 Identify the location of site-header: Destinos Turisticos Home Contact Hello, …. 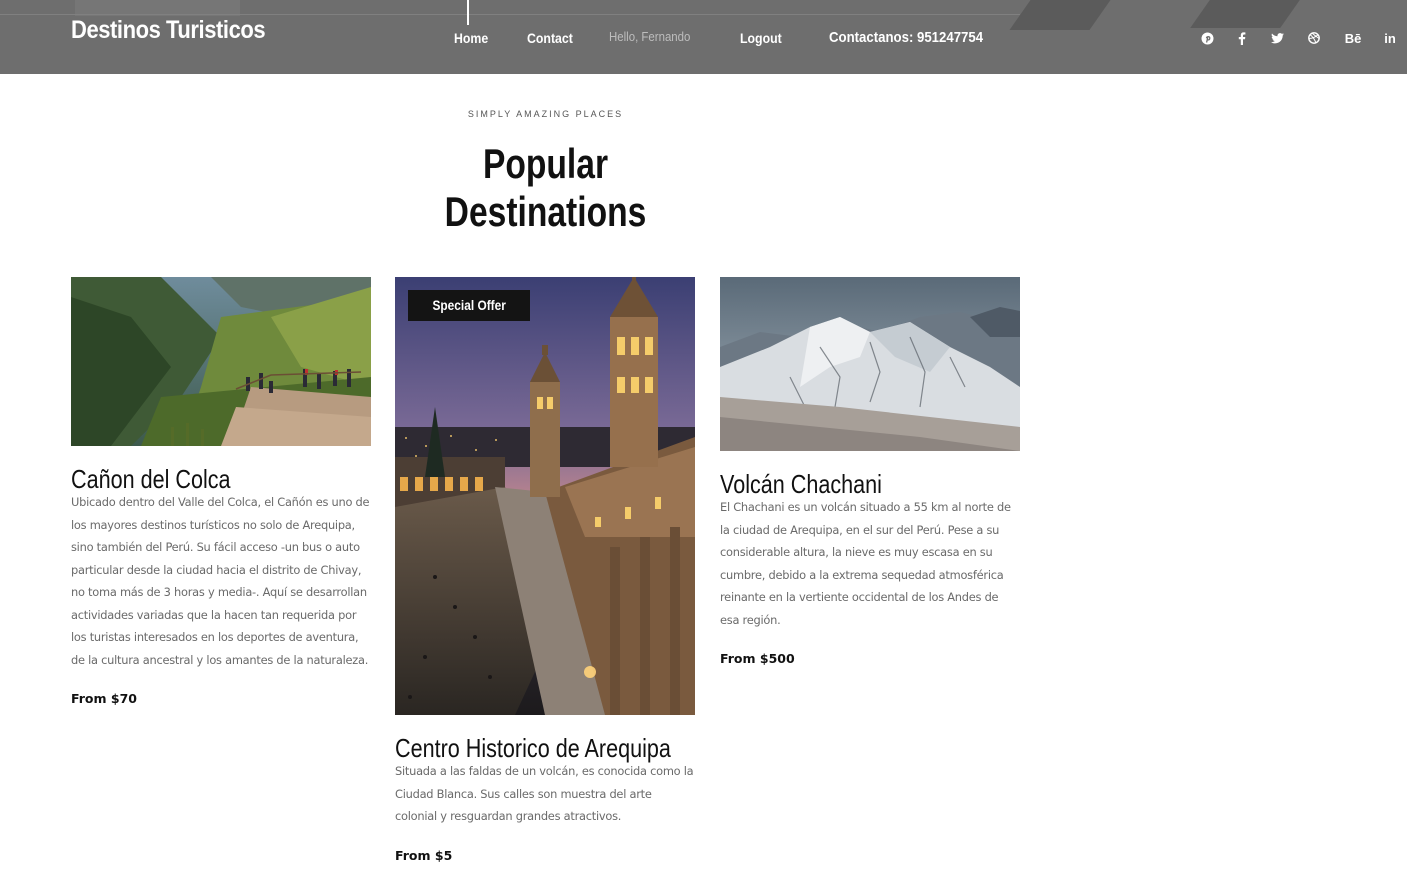
(703, 37).